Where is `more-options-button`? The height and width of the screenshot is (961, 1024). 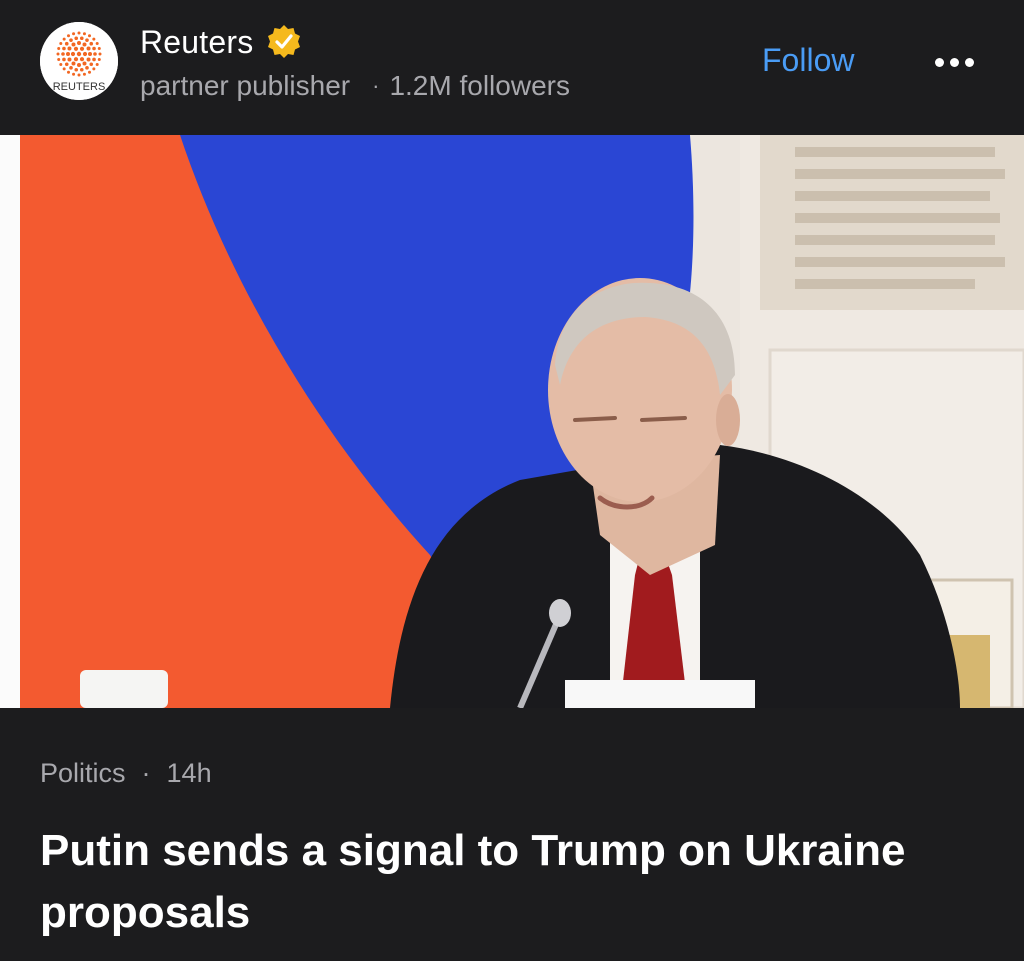 more-options-button is located at coordinates (954, 62).